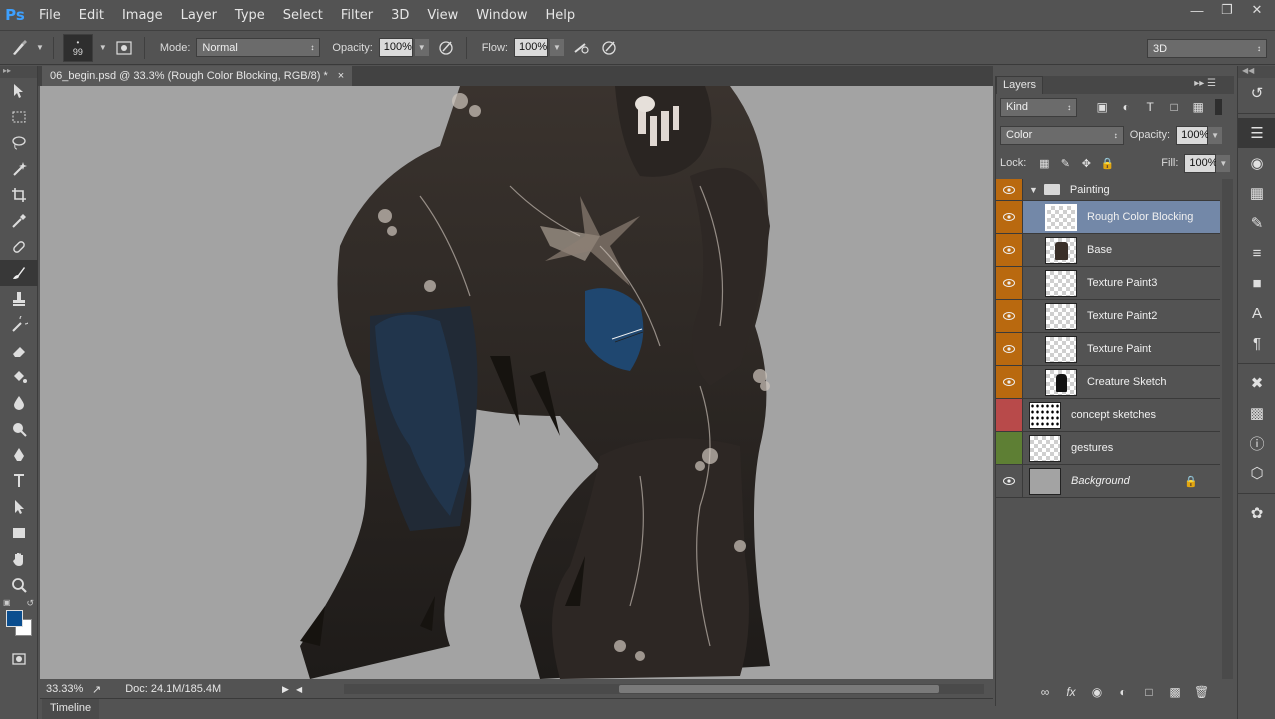  Describe the element at coordinates (1256, 473) in the screenshot. I see `3d-panel-icon: ⬡` at that location.